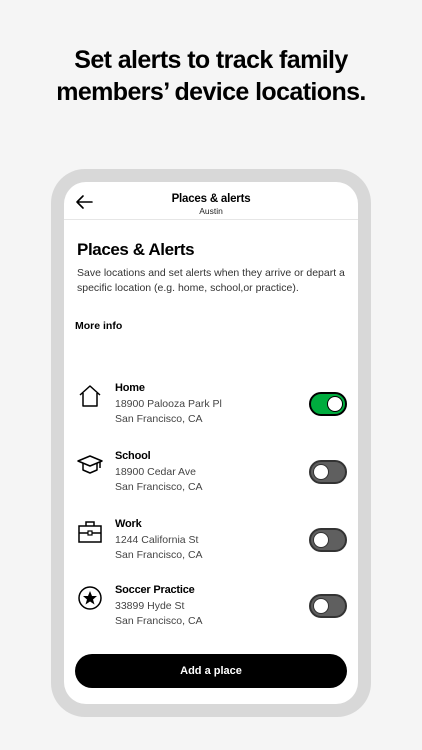 The width and height of the screenshot is (422, 750). What do you see at coordinates (157, 540) in the screenshot?
I see `place-address: 1244 California St` at bounding box center [157, 540].